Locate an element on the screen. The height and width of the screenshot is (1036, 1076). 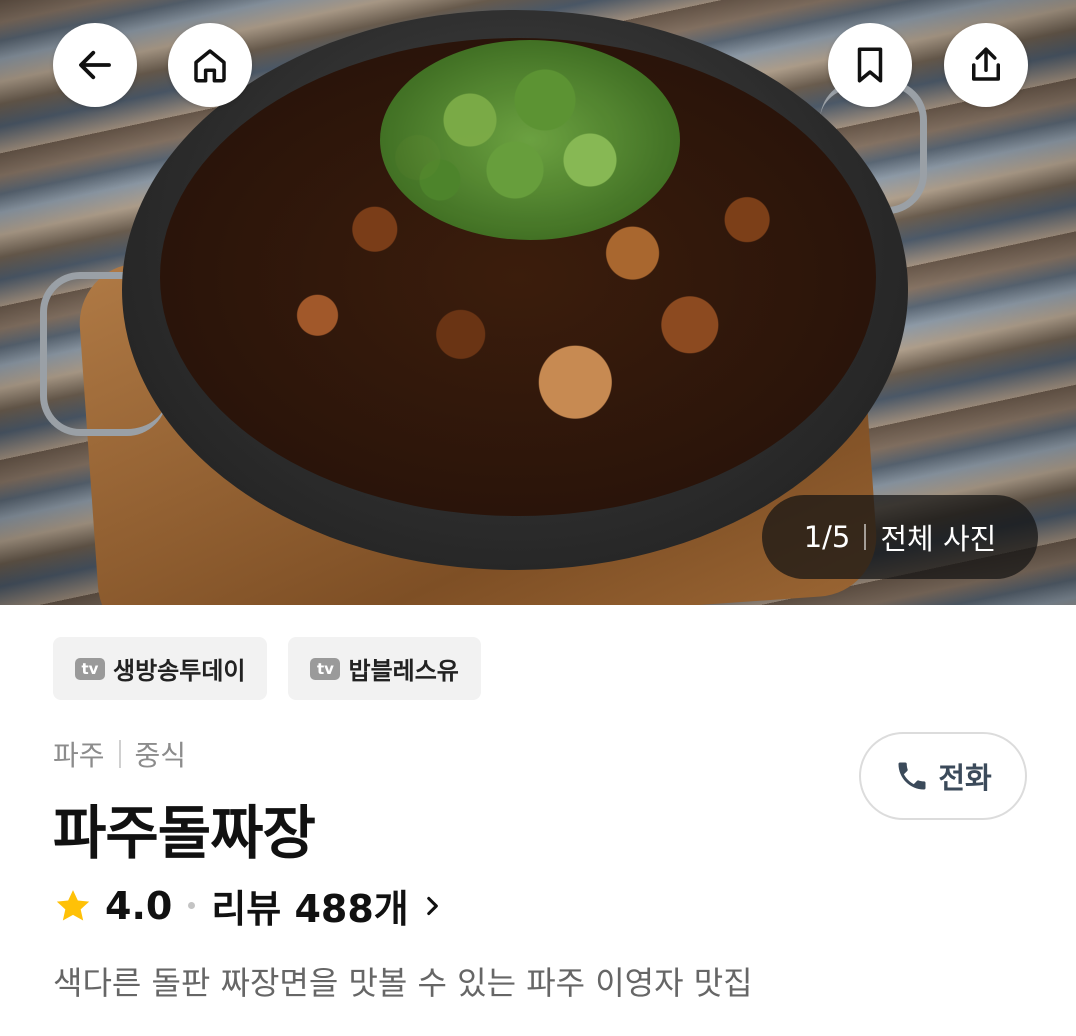
region-category: 파주 중식 is located at coordinates (119, 754).